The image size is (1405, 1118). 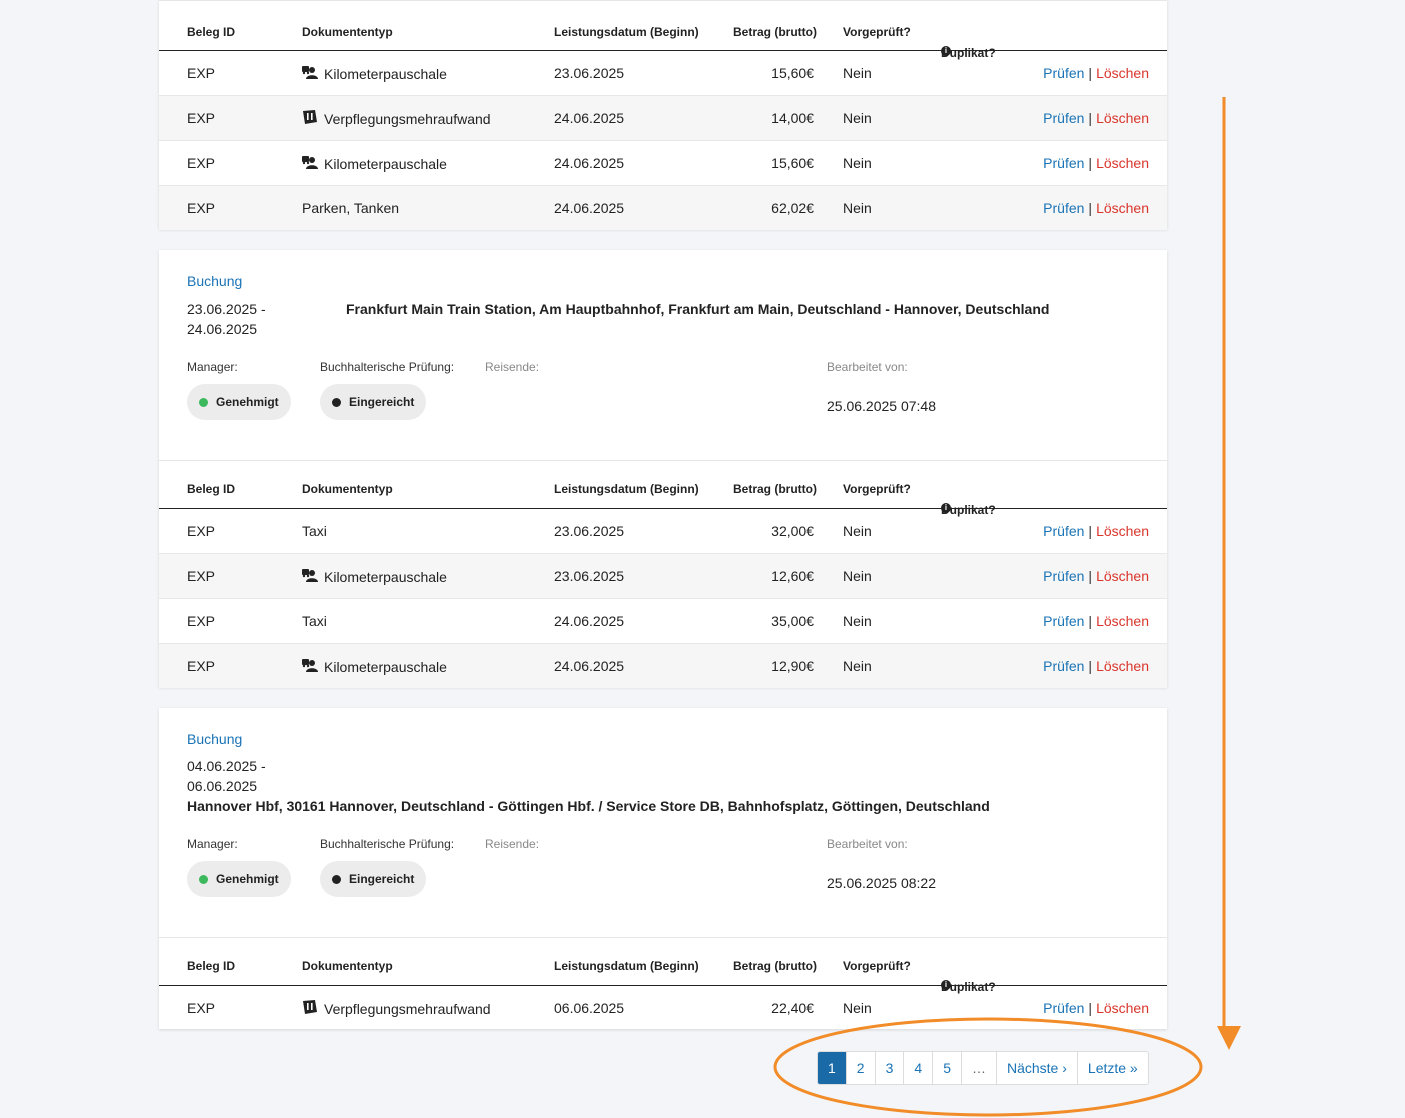 I want to click on page-1-button: 1, so click(x=832, y=1068).